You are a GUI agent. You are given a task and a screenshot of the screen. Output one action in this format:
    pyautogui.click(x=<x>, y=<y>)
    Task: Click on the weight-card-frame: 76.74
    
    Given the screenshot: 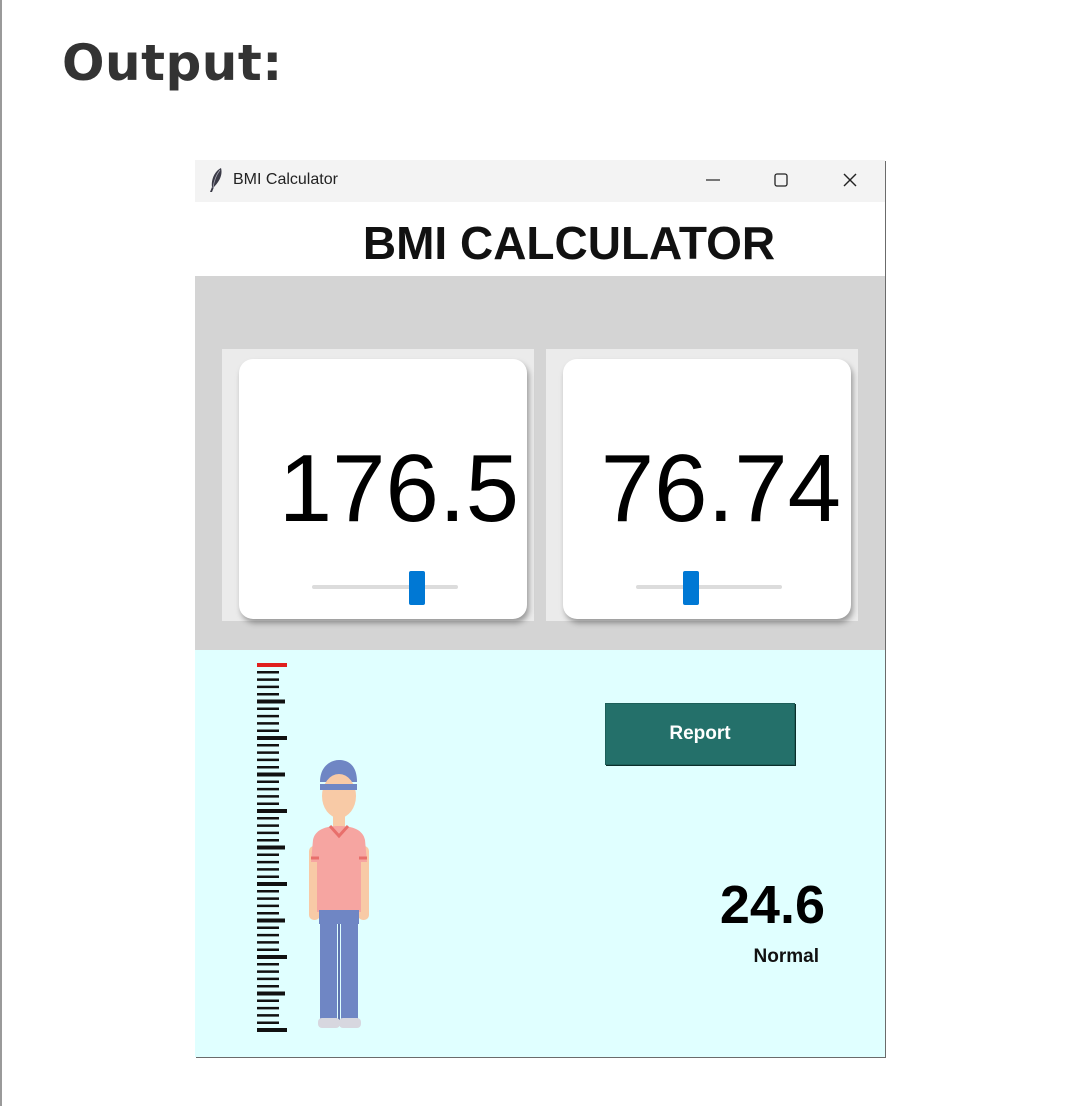 What is the action you would take?
    pyautogui.click(x=702, y=485)
    